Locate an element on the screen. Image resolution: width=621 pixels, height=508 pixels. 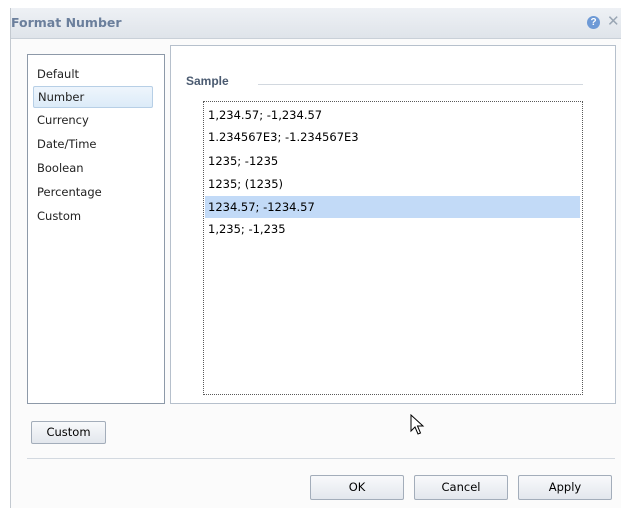
help-icon: ? is located at coordinates (593, 22).